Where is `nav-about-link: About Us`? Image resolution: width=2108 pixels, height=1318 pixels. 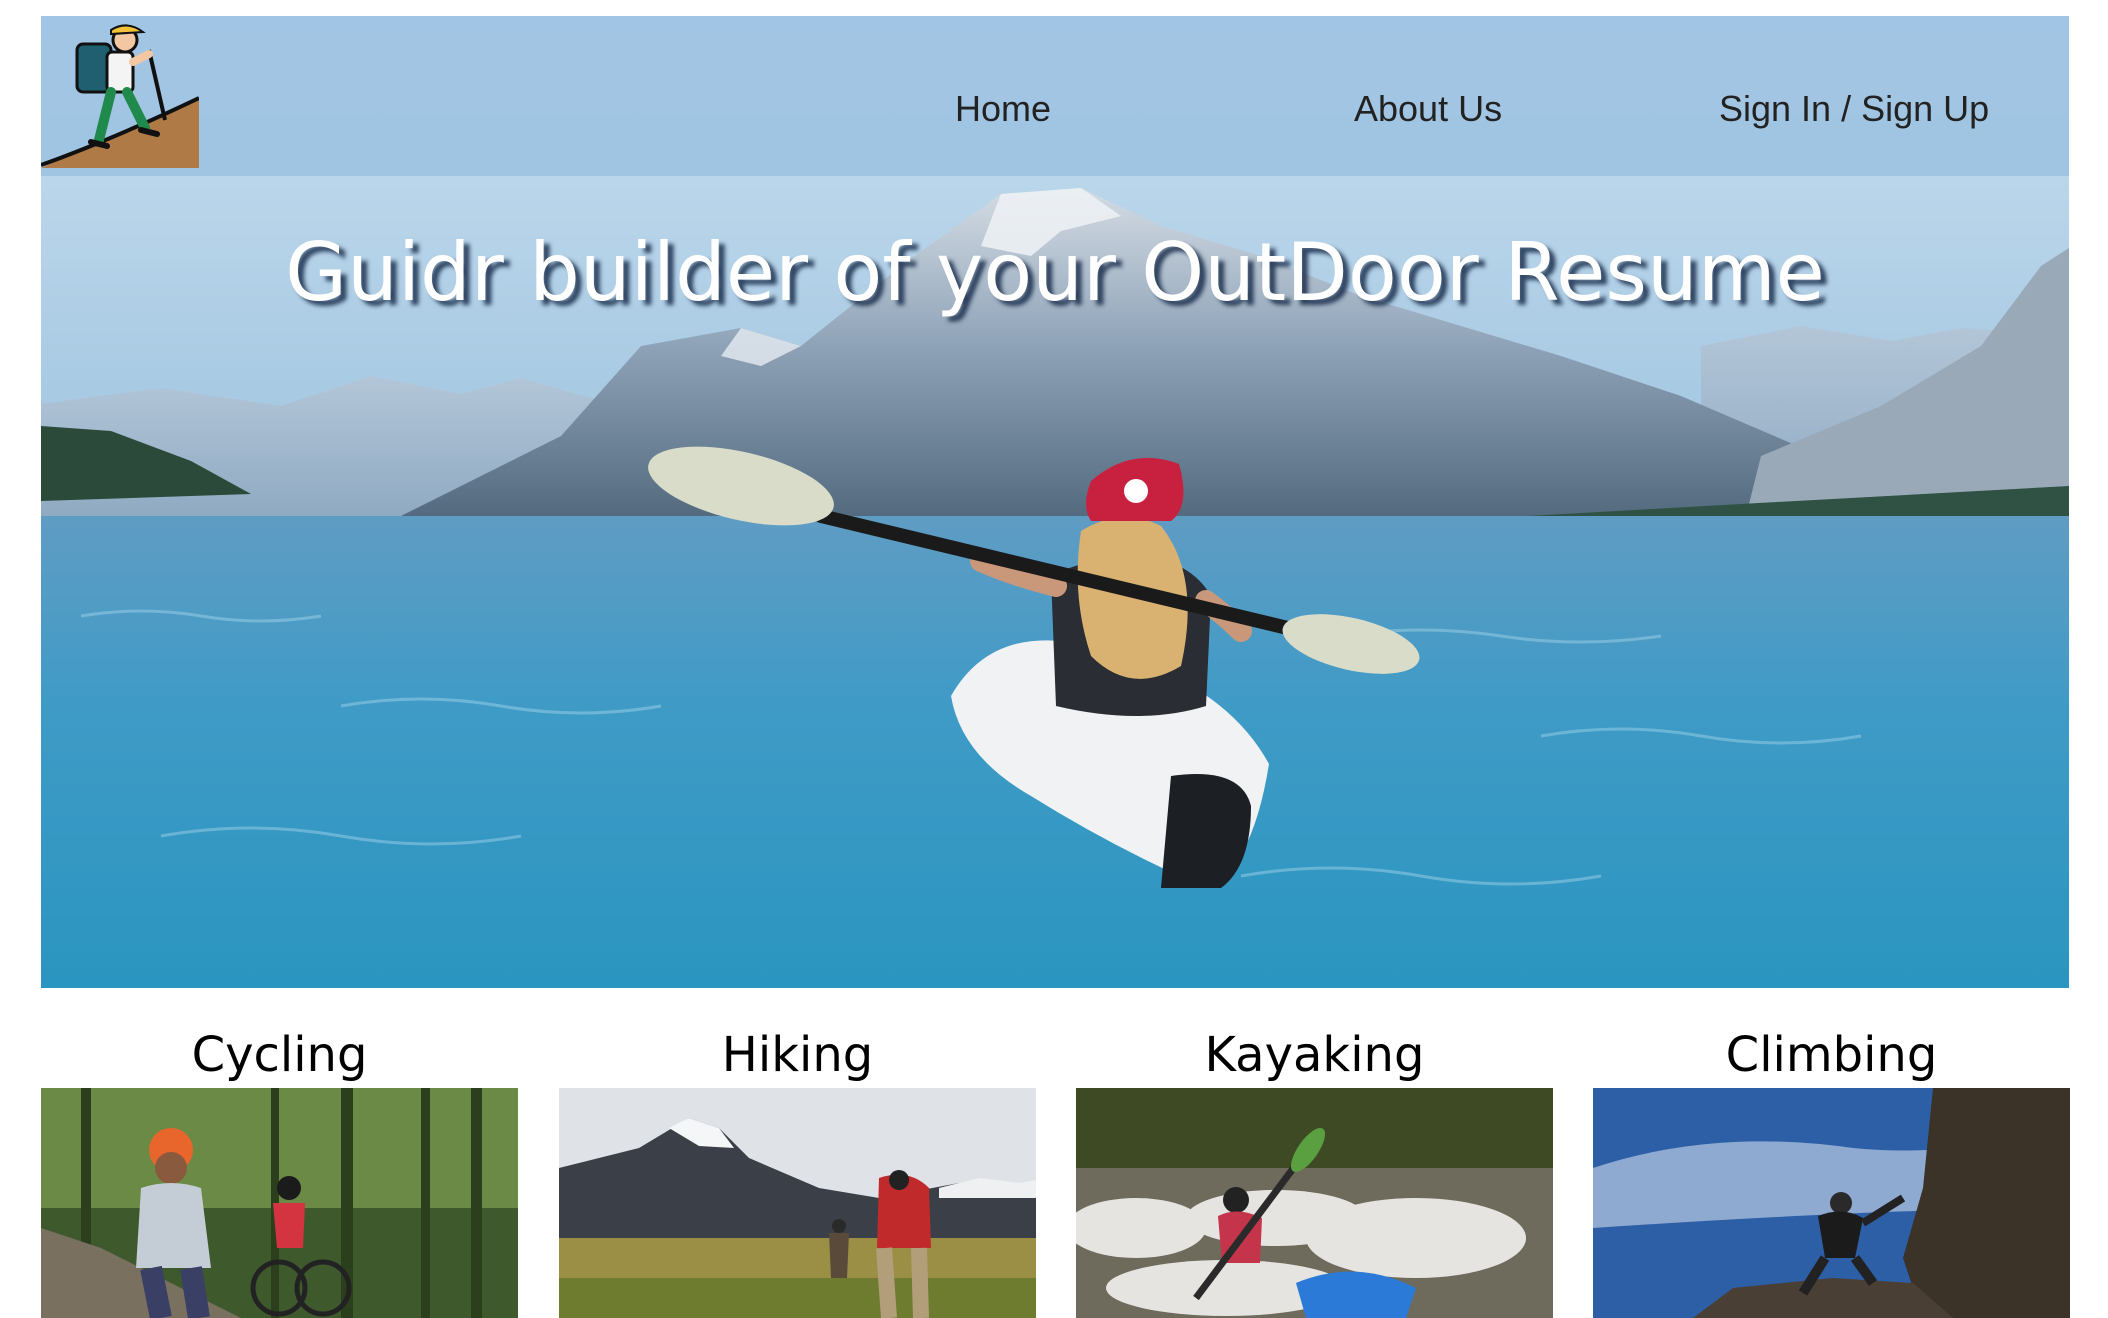 nav-about-link: About Us is located at coordinates (1428, 109).